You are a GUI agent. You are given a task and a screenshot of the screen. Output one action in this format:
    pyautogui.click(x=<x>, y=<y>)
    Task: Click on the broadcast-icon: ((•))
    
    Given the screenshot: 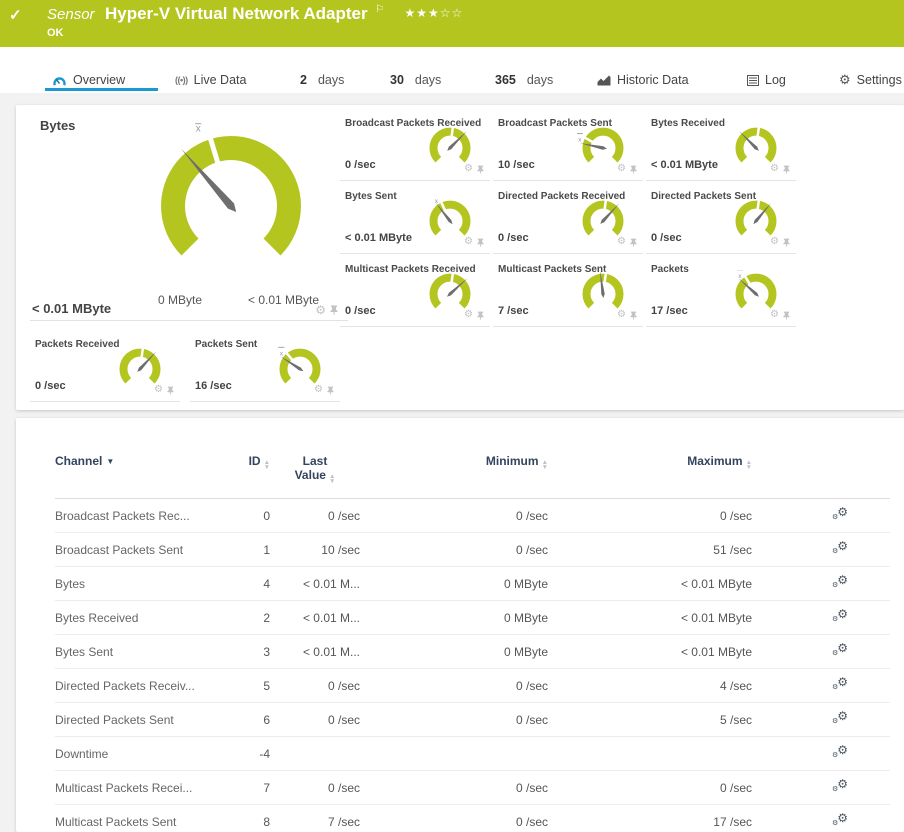 What is the action you would take?
    pyautogui.click(x=181, y=80)
    